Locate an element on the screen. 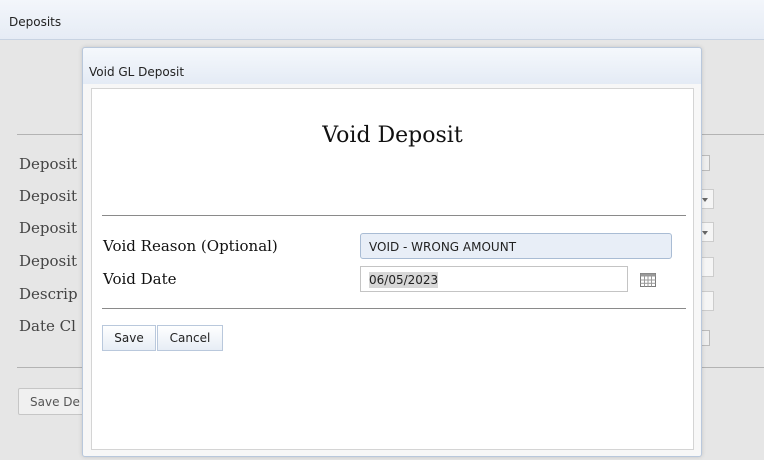 Image resolution: width=764 pixels, height=460 pixels. calendar-icon-graphic is located at coordinates (648, 280).